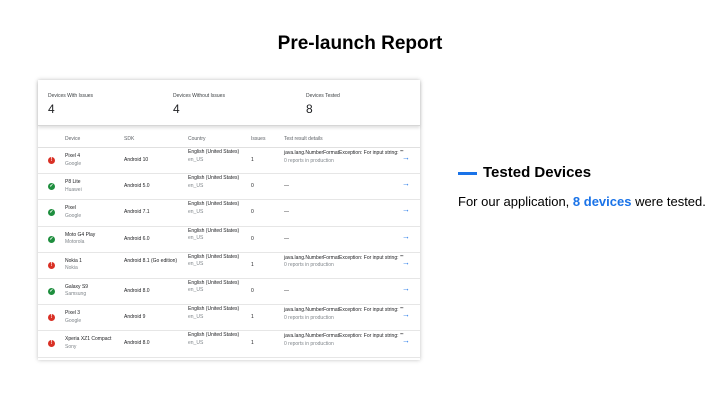  Describe the element at coordinates (71, 96) in the screenshot. I see `stat-label: Devices With Issues` at that location.